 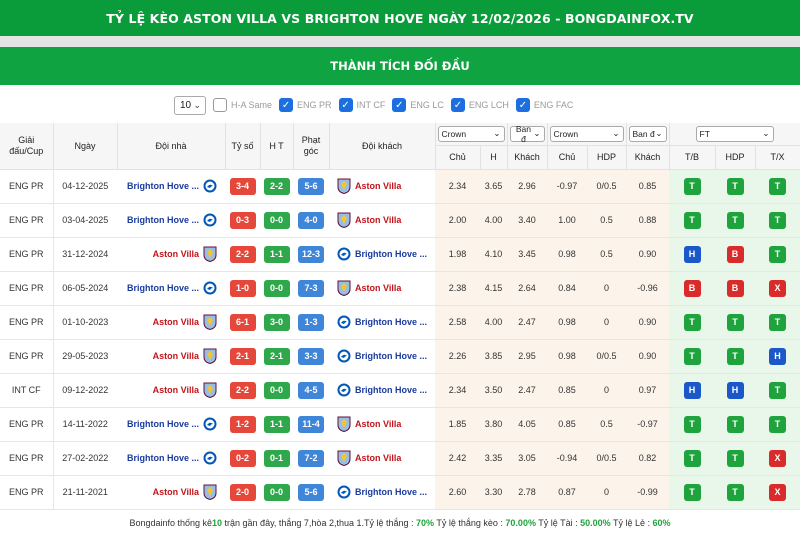 I want to click on score-pill: 3-4, so click(x=242, y=186).